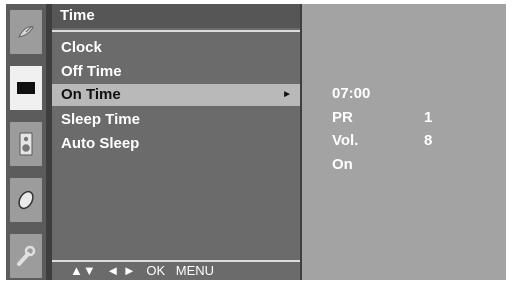  Describe the element at coordinates (195, 270) in the screenshot. I see `menu-hint: MENU` at that location.